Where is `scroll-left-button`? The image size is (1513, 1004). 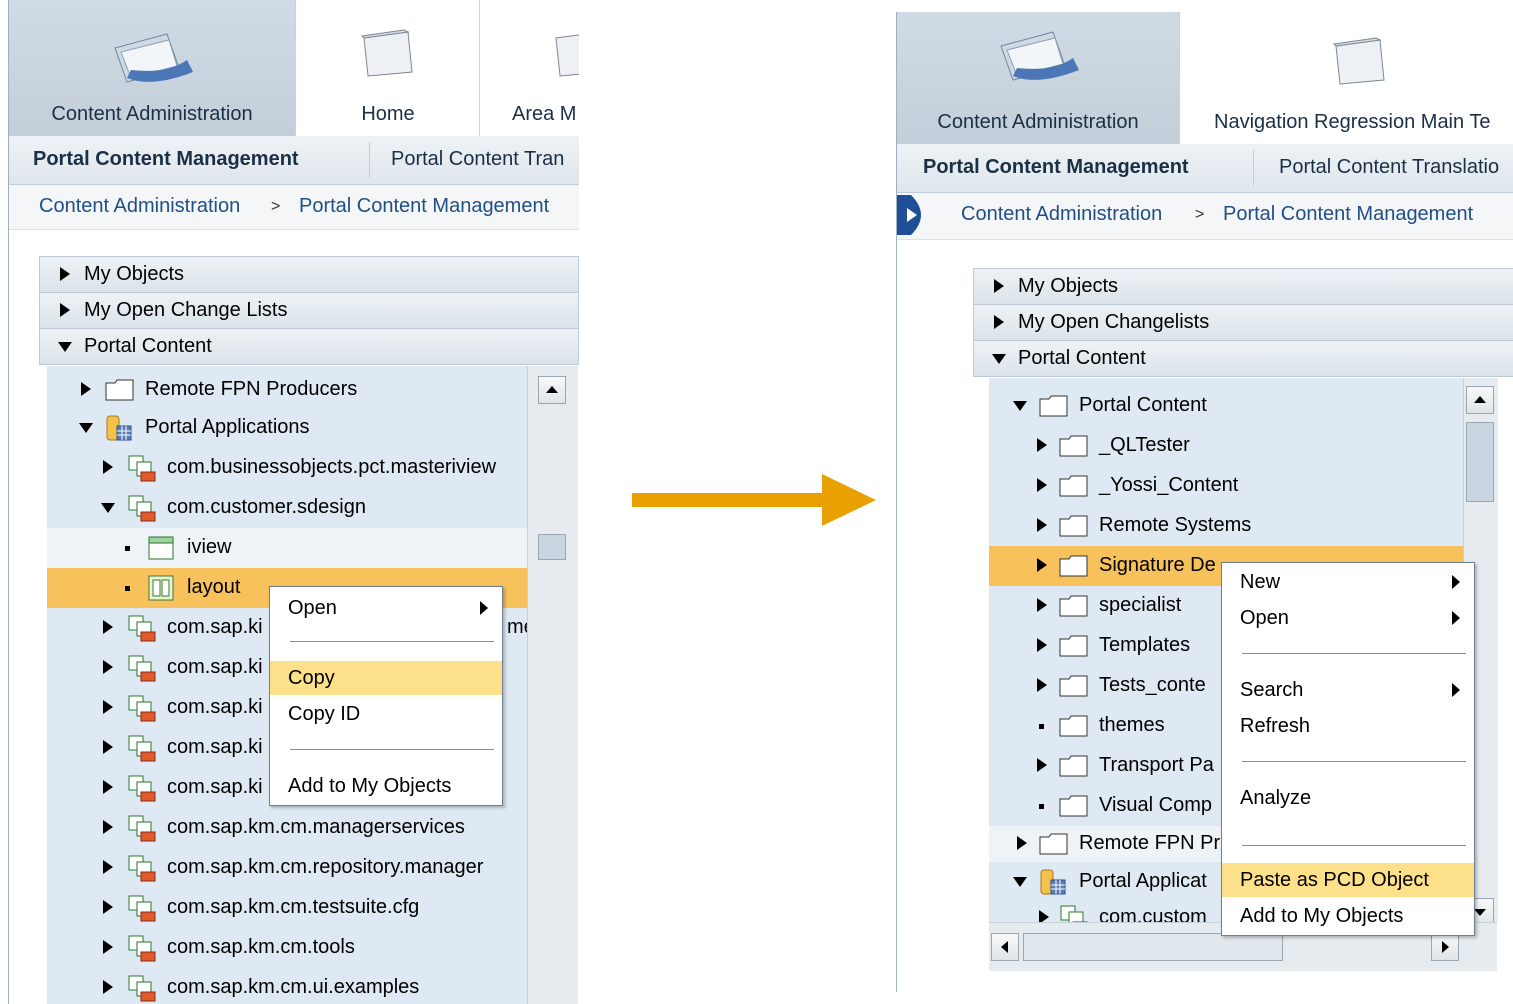 scroll-left-button is located at coordinates (1005, 947).